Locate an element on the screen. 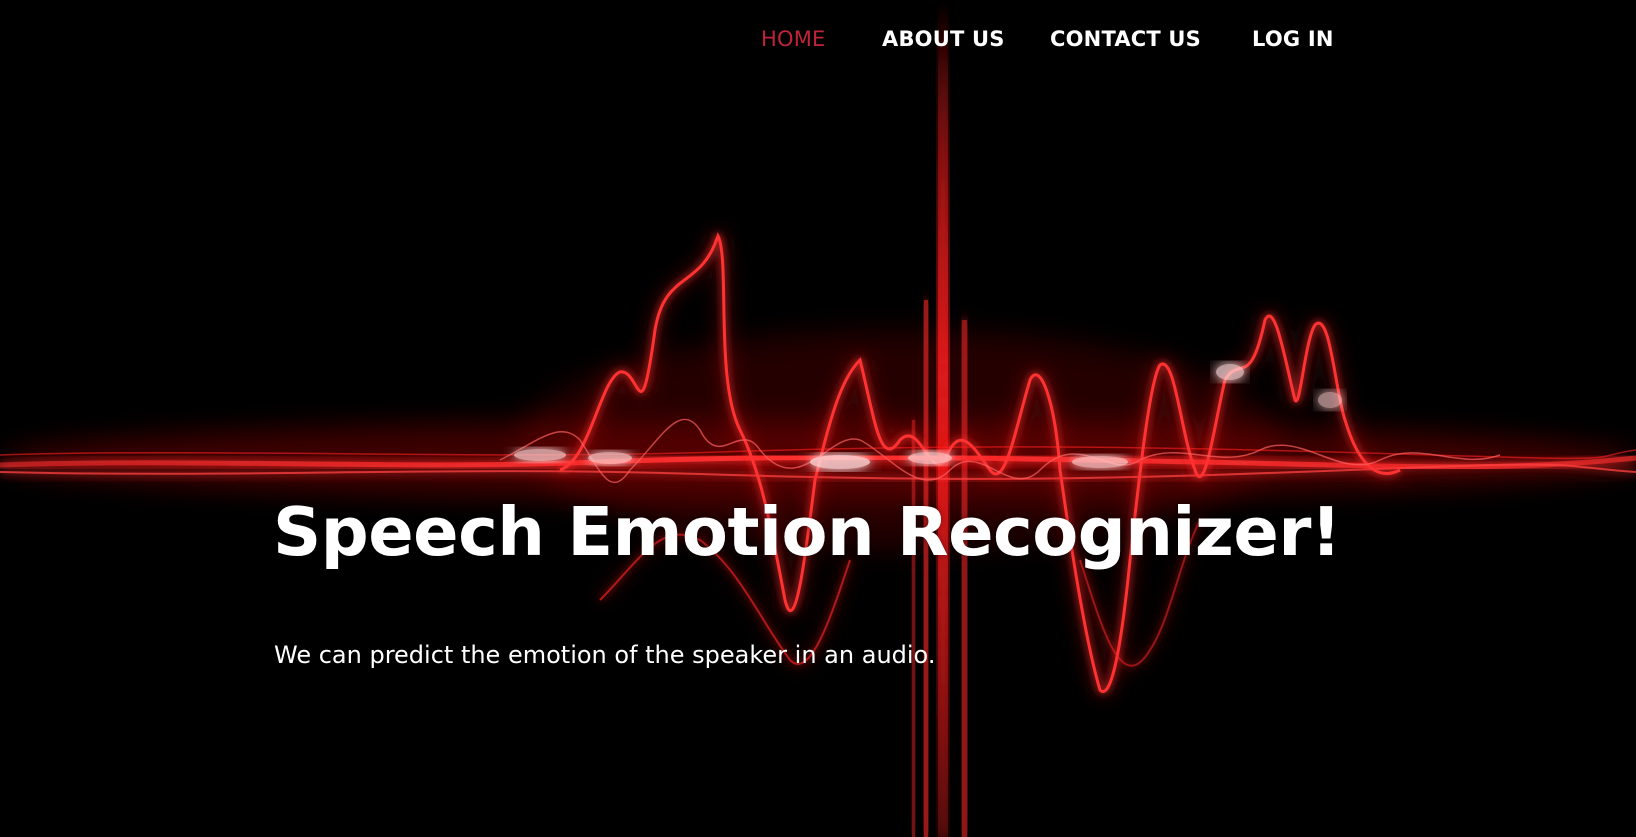 The width and height of the screenshot is (1636, 837). nav-about-us-link: ABOUT US is located at coordinates (943, 39).